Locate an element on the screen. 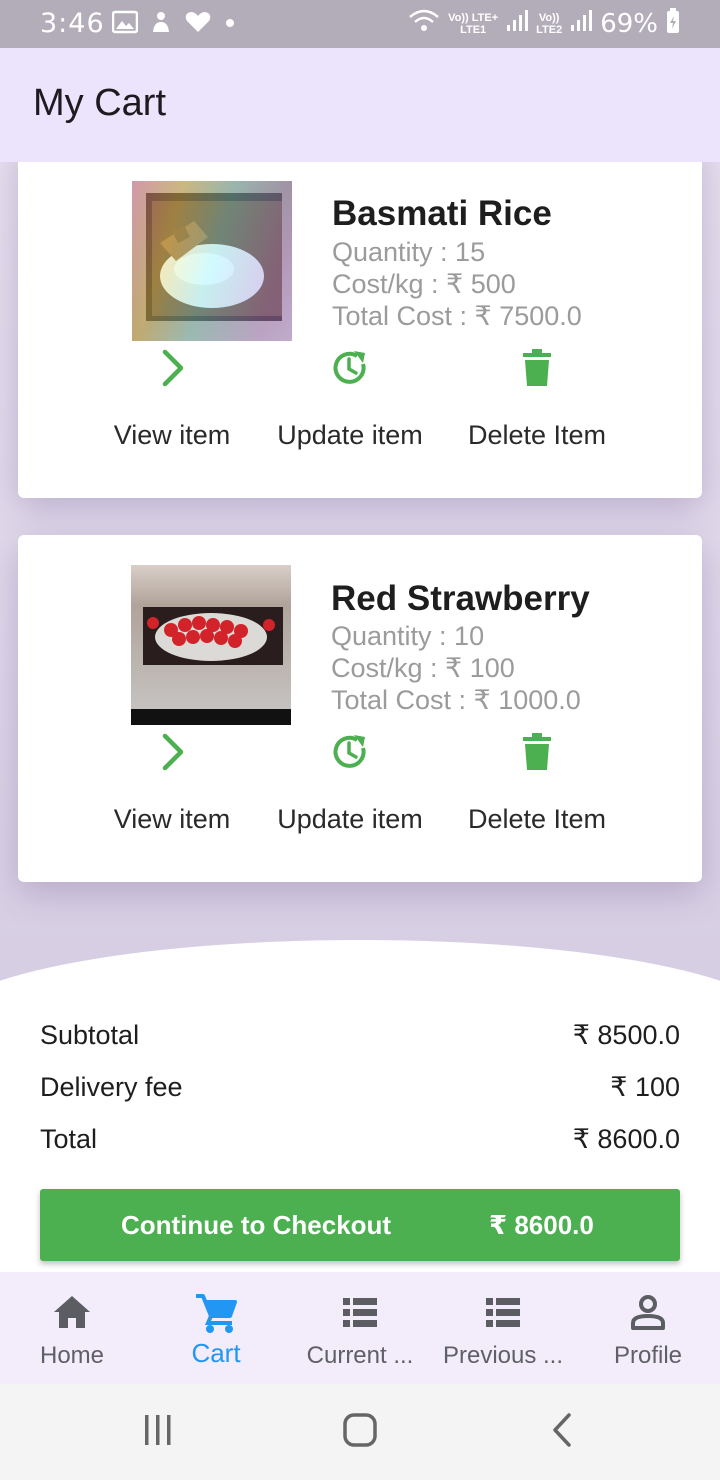 Image resolution: width=720 pixels, height=1480 pixels. home-square-icon is located at coordinates (360, 1432).